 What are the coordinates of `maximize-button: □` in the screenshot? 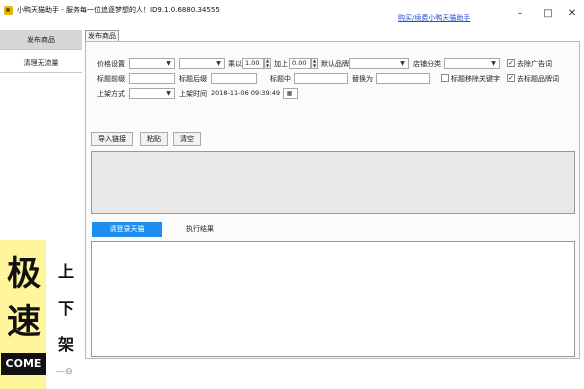 It's located at (548, 14).